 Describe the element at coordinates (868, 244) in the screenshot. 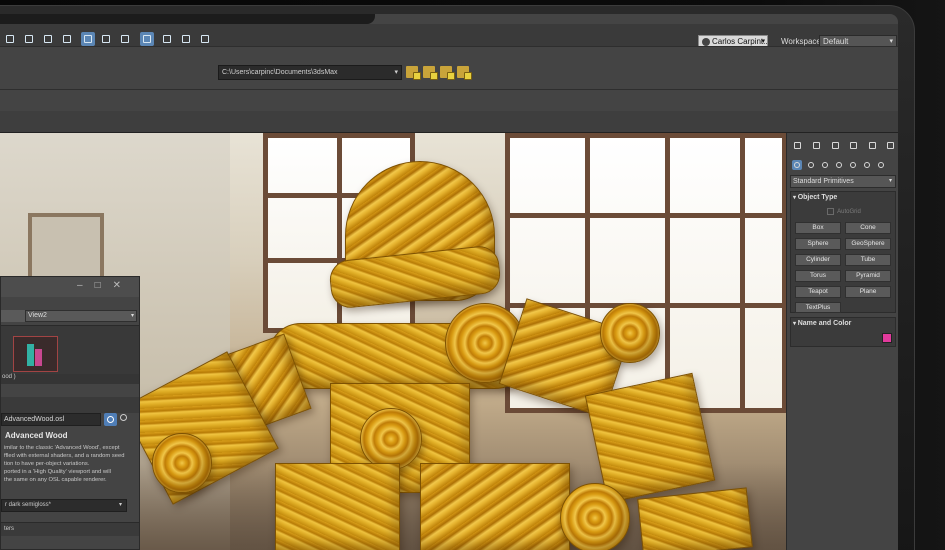

I see `geosphere-button: GeoSphere` at that location.